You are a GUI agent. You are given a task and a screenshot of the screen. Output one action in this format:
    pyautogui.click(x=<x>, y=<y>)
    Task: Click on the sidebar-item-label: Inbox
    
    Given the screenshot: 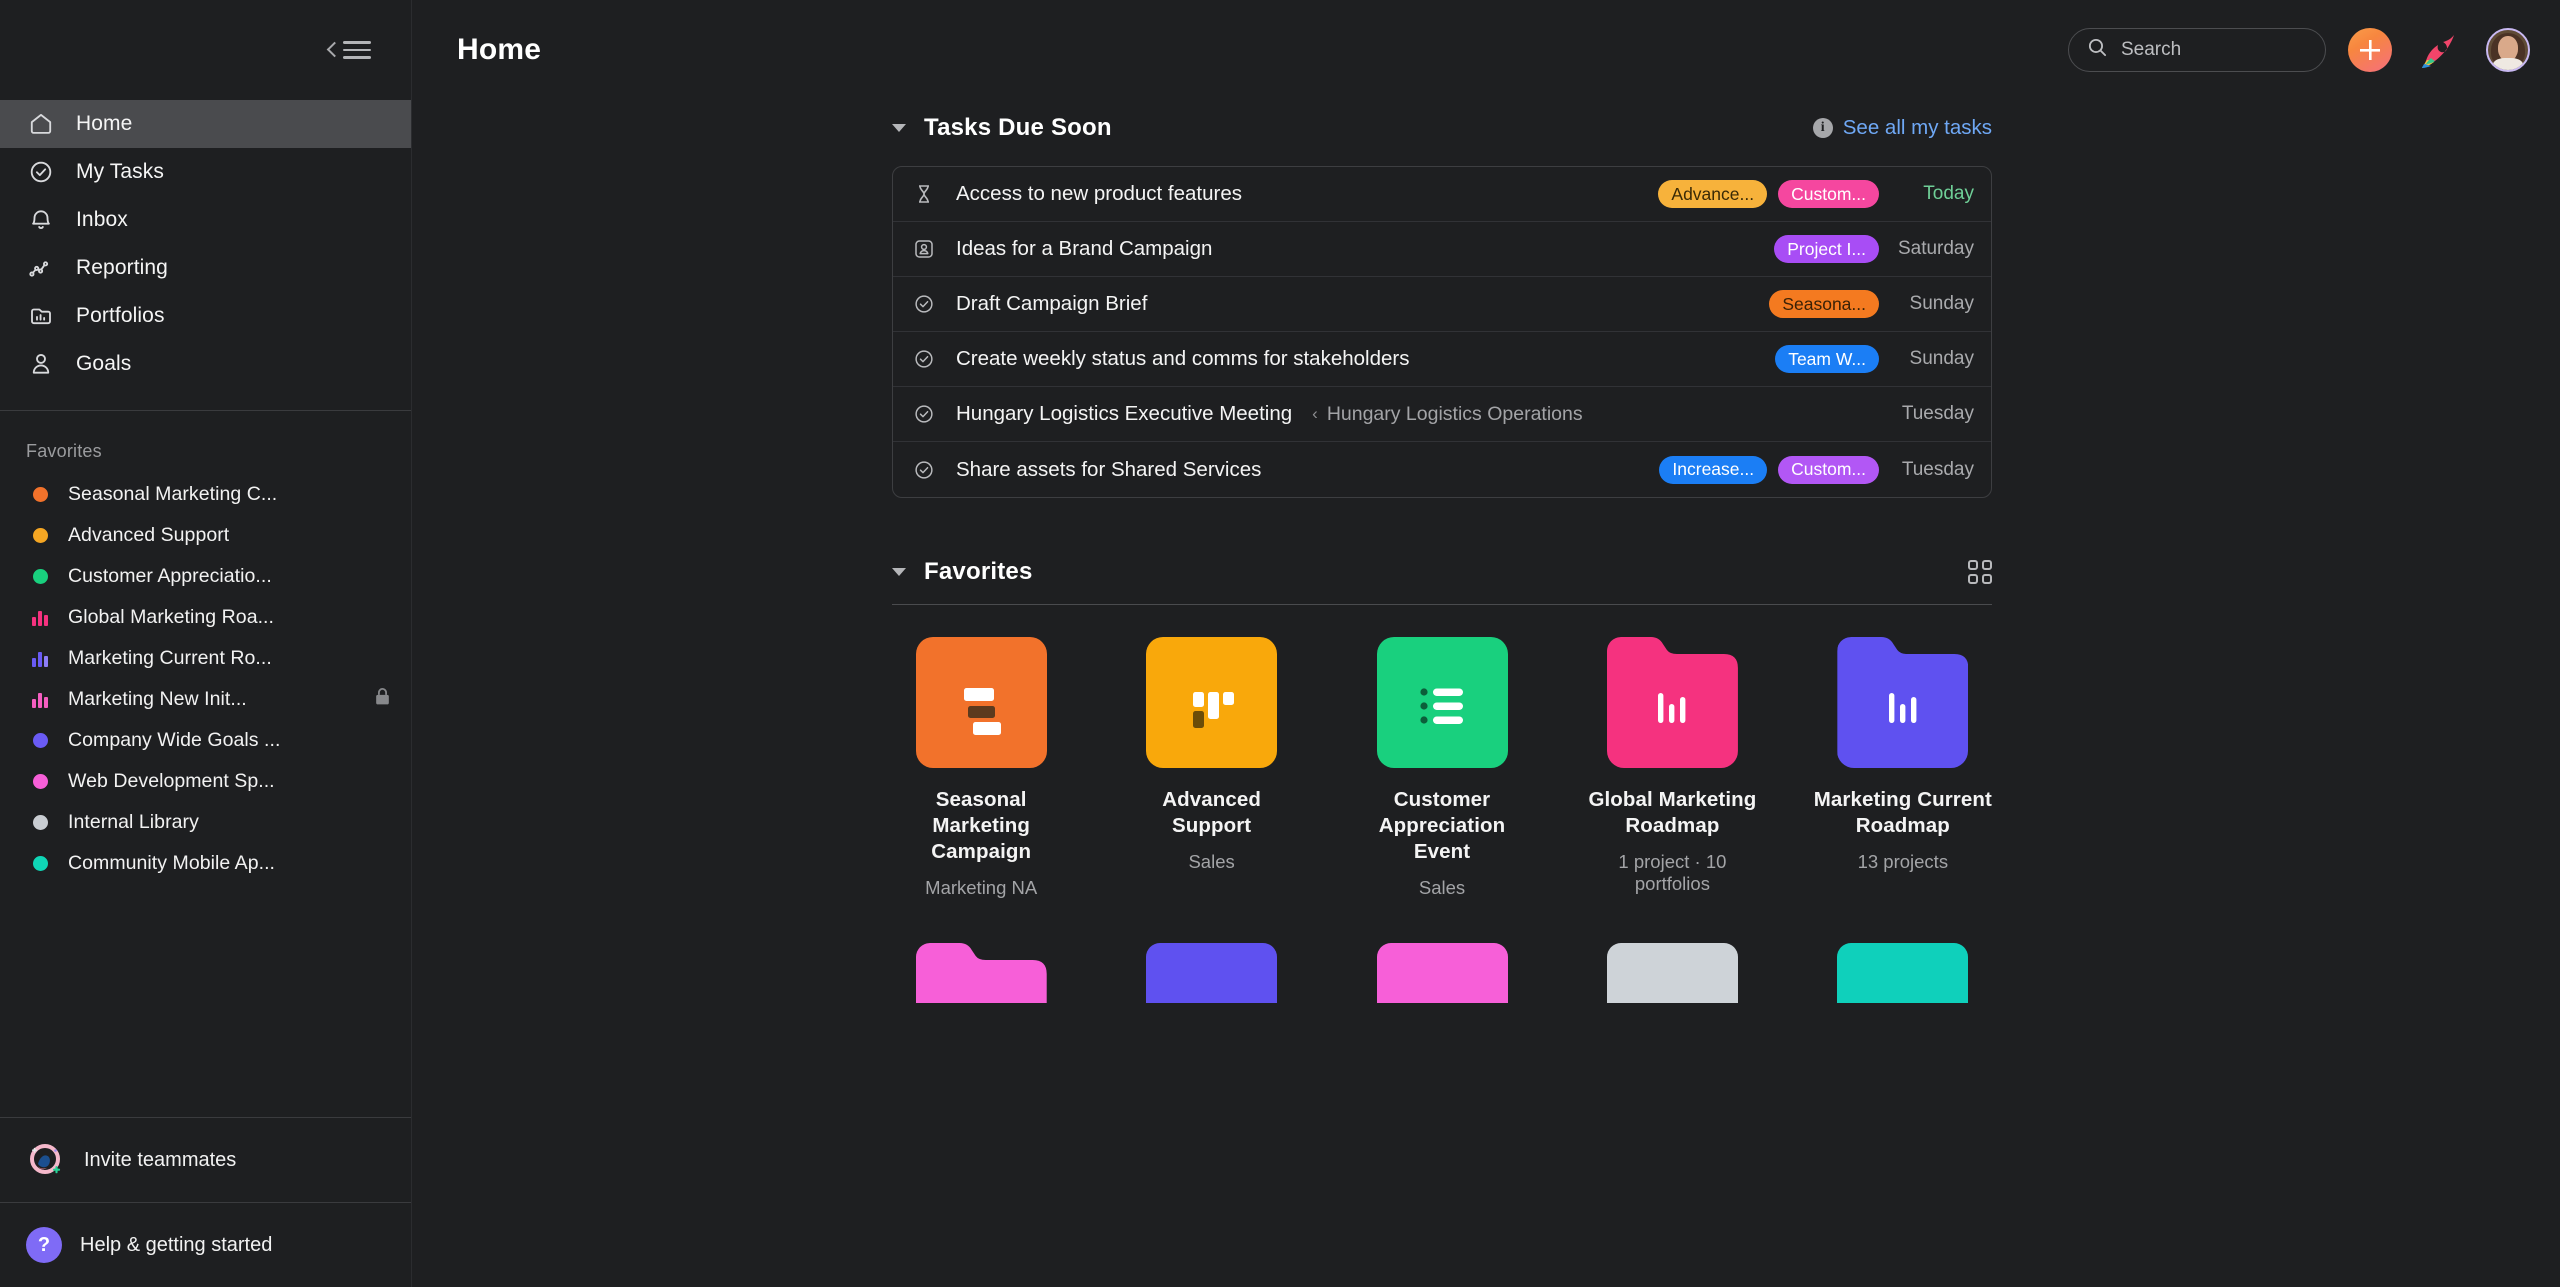 What is the action you would take?
    pyautogui.click(x=102, y=219)
    